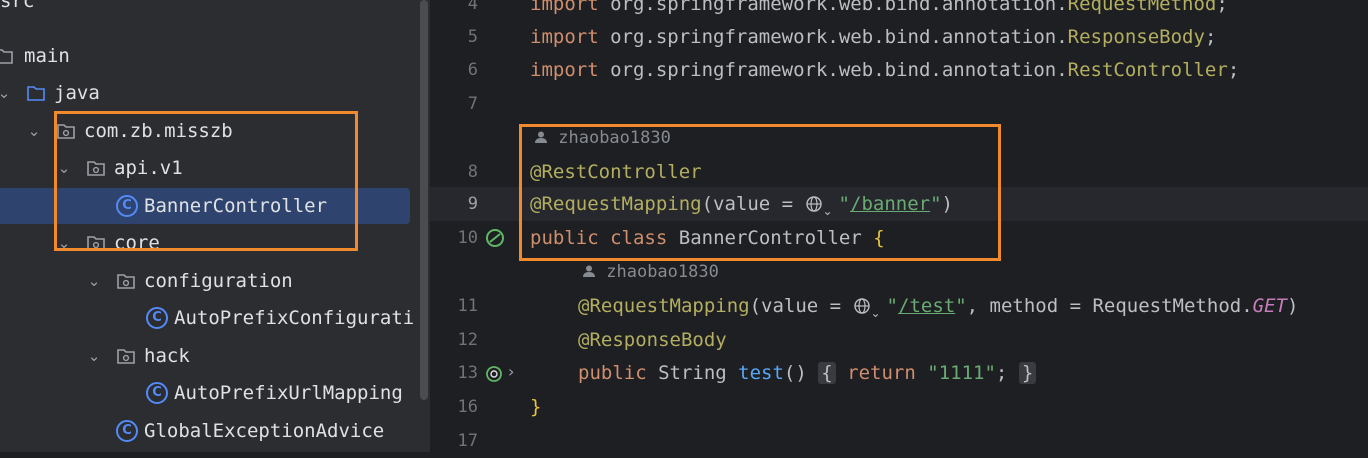 The image size is (1368, 458). What do you see at coordinates (1147, 70) in the screenshot?
I see `class-ref: RestController` at bounding box center [1147, 70].